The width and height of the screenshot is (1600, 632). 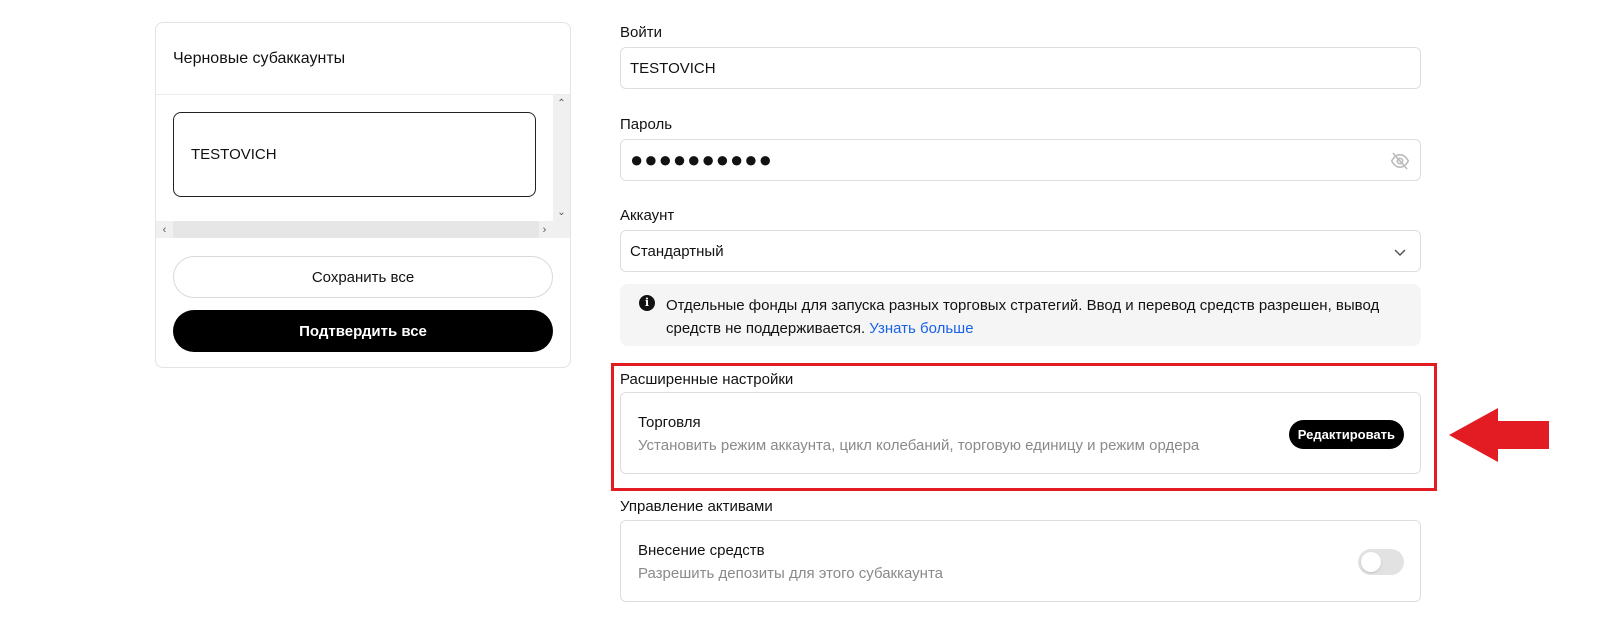 What do you see at coordinates (363, 59) in the screenshot?
I see `panel-title: Черновые субаккаунты` at bounding box center [363, 59].